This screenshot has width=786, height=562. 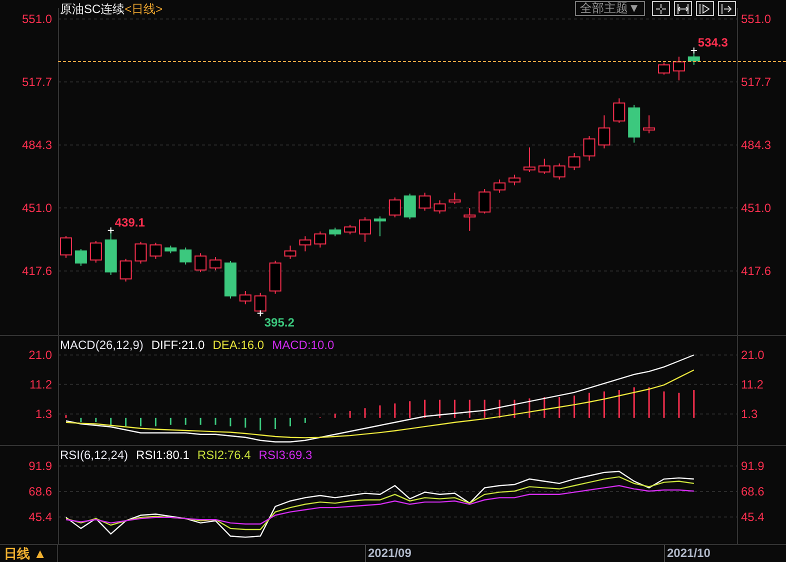 I want to click on play-icon, so click(x=705, y=9).